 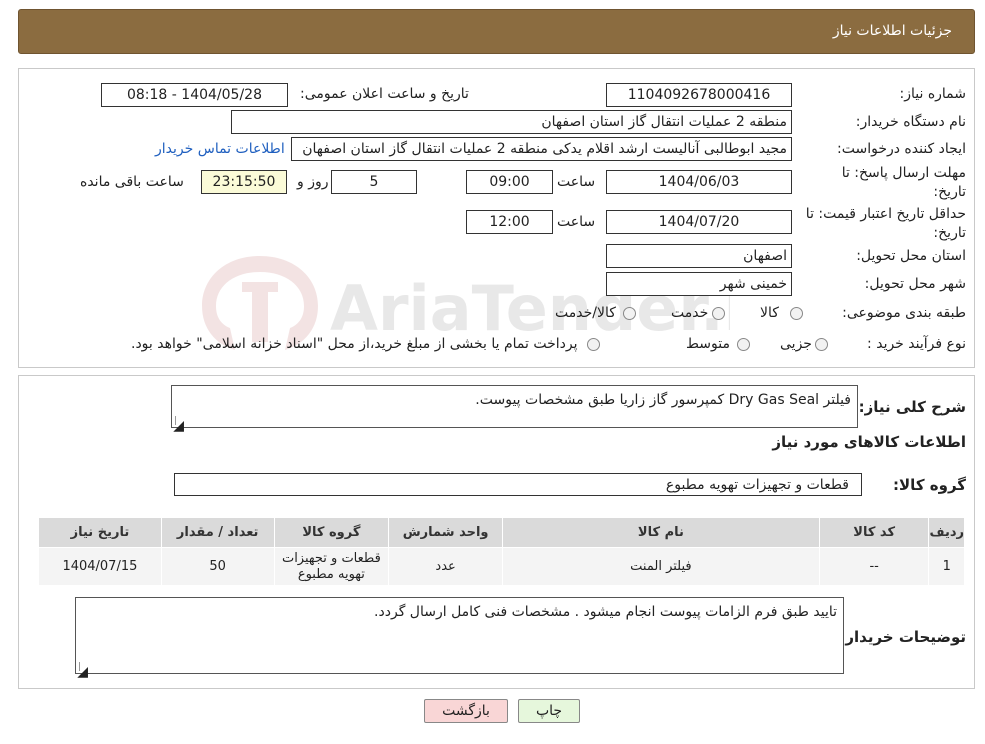 I want to click on creator-label: ایجاد کننده درخواست:, so click(x=901, y=149).